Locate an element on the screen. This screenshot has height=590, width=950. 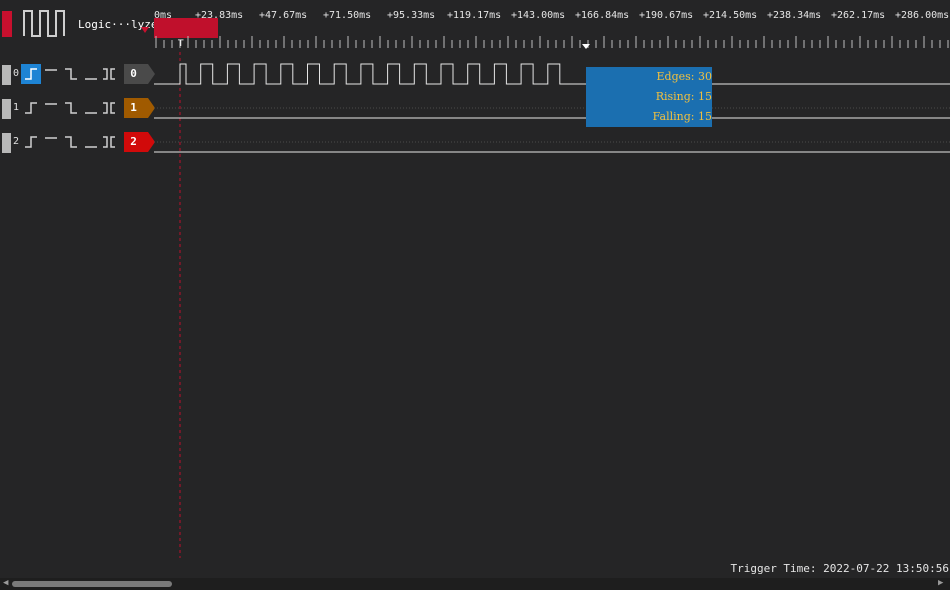
trigger-label: T is located at coordinates (180, 44).